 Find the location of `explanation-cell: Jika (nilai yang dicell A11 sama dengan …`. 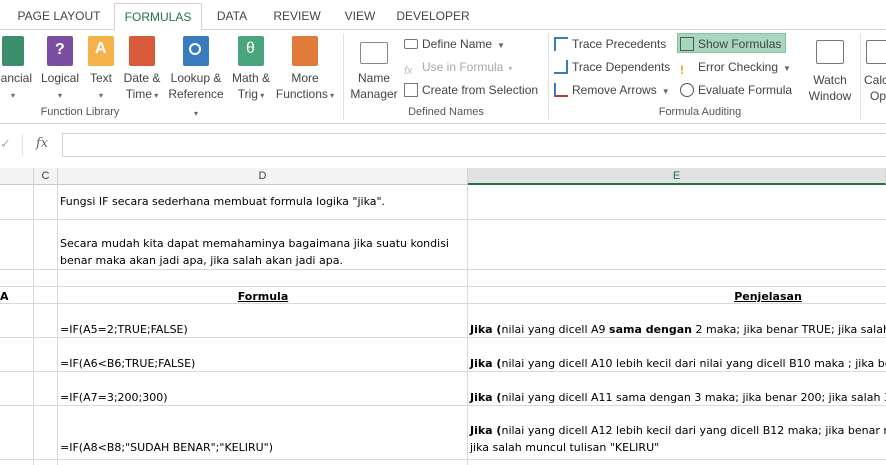

explanation-cell: Jika (nilai yang dicell A11 sama dengan … is located at coordinates (678, 397).